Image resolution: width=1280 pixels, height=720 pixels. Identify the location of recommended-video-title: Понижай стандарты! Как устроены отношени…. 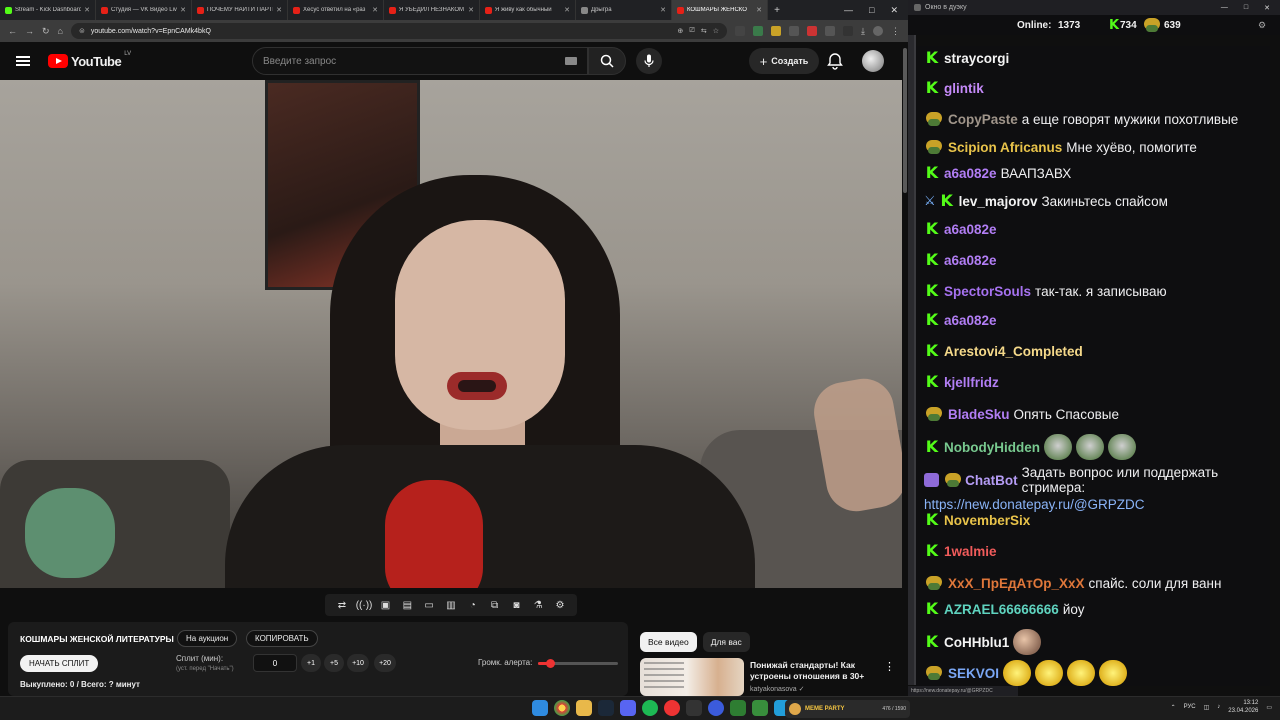
(815, 671).